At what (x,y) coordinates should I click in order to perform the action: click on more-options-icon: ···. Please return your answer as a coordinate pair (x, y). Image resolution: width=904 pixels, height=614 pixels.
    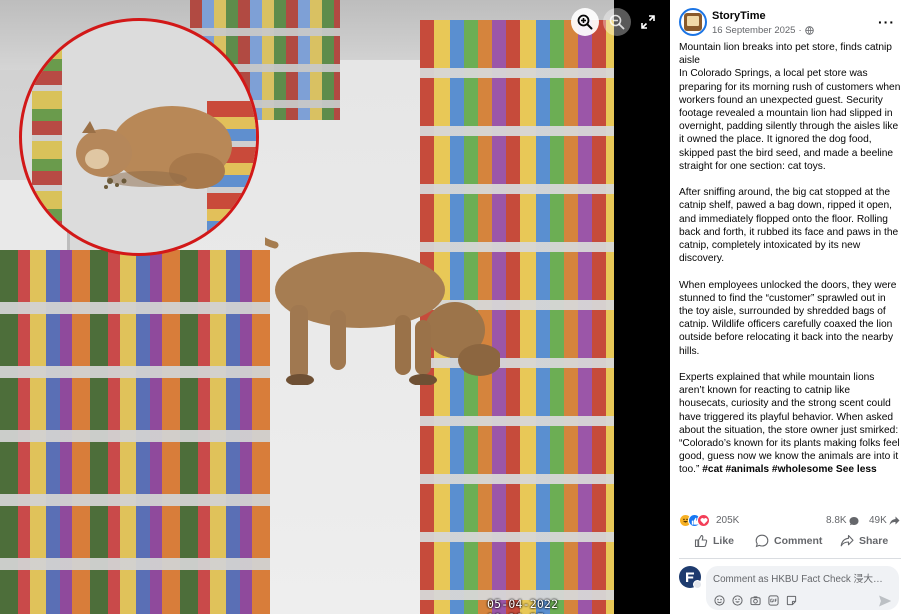
    Looking at the image, I should click on (886, 22).